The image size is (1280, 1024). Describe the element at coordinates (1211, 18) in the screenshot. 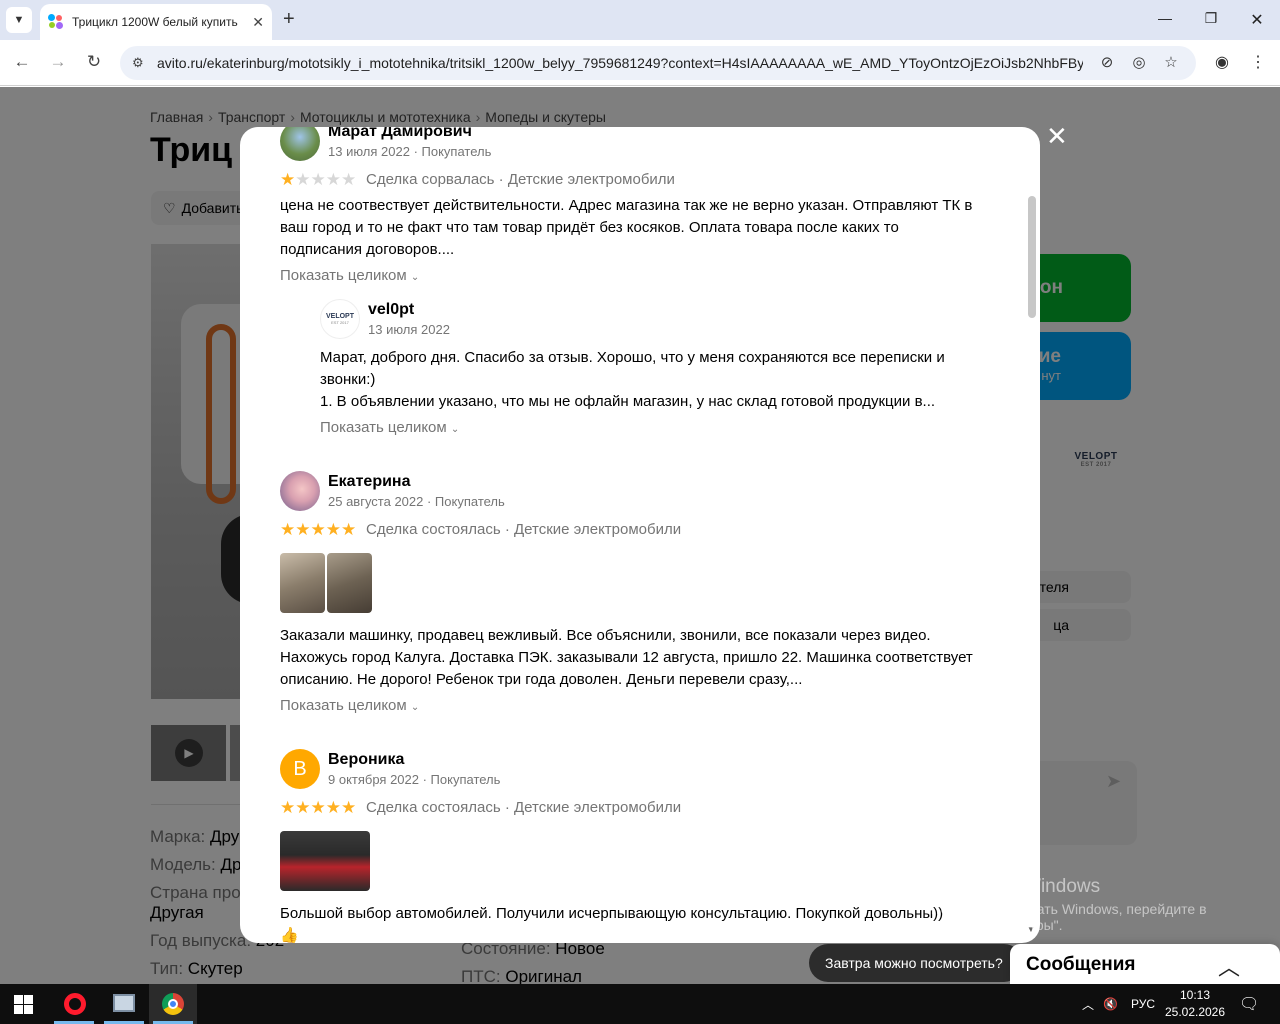

I see `restore-icon: ❐` at that location.